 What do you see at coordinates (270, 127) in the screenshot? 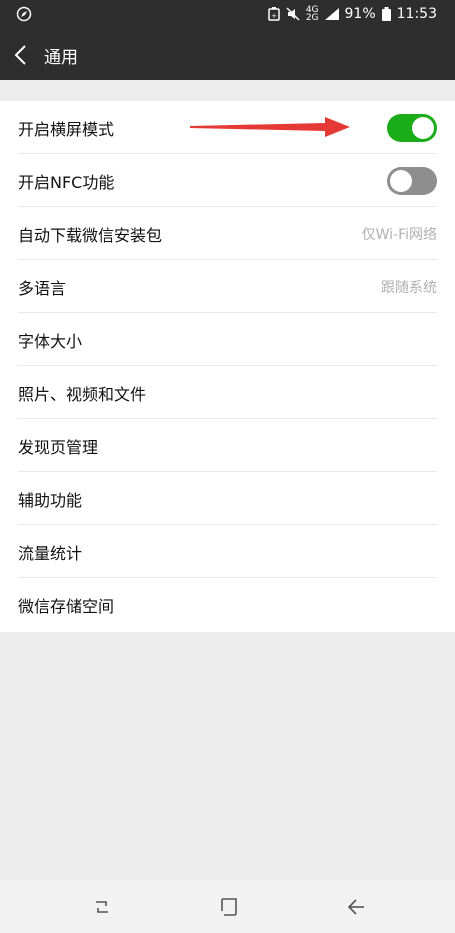
I see `annotation-arrow-icon` at bounding box center [270, 127].